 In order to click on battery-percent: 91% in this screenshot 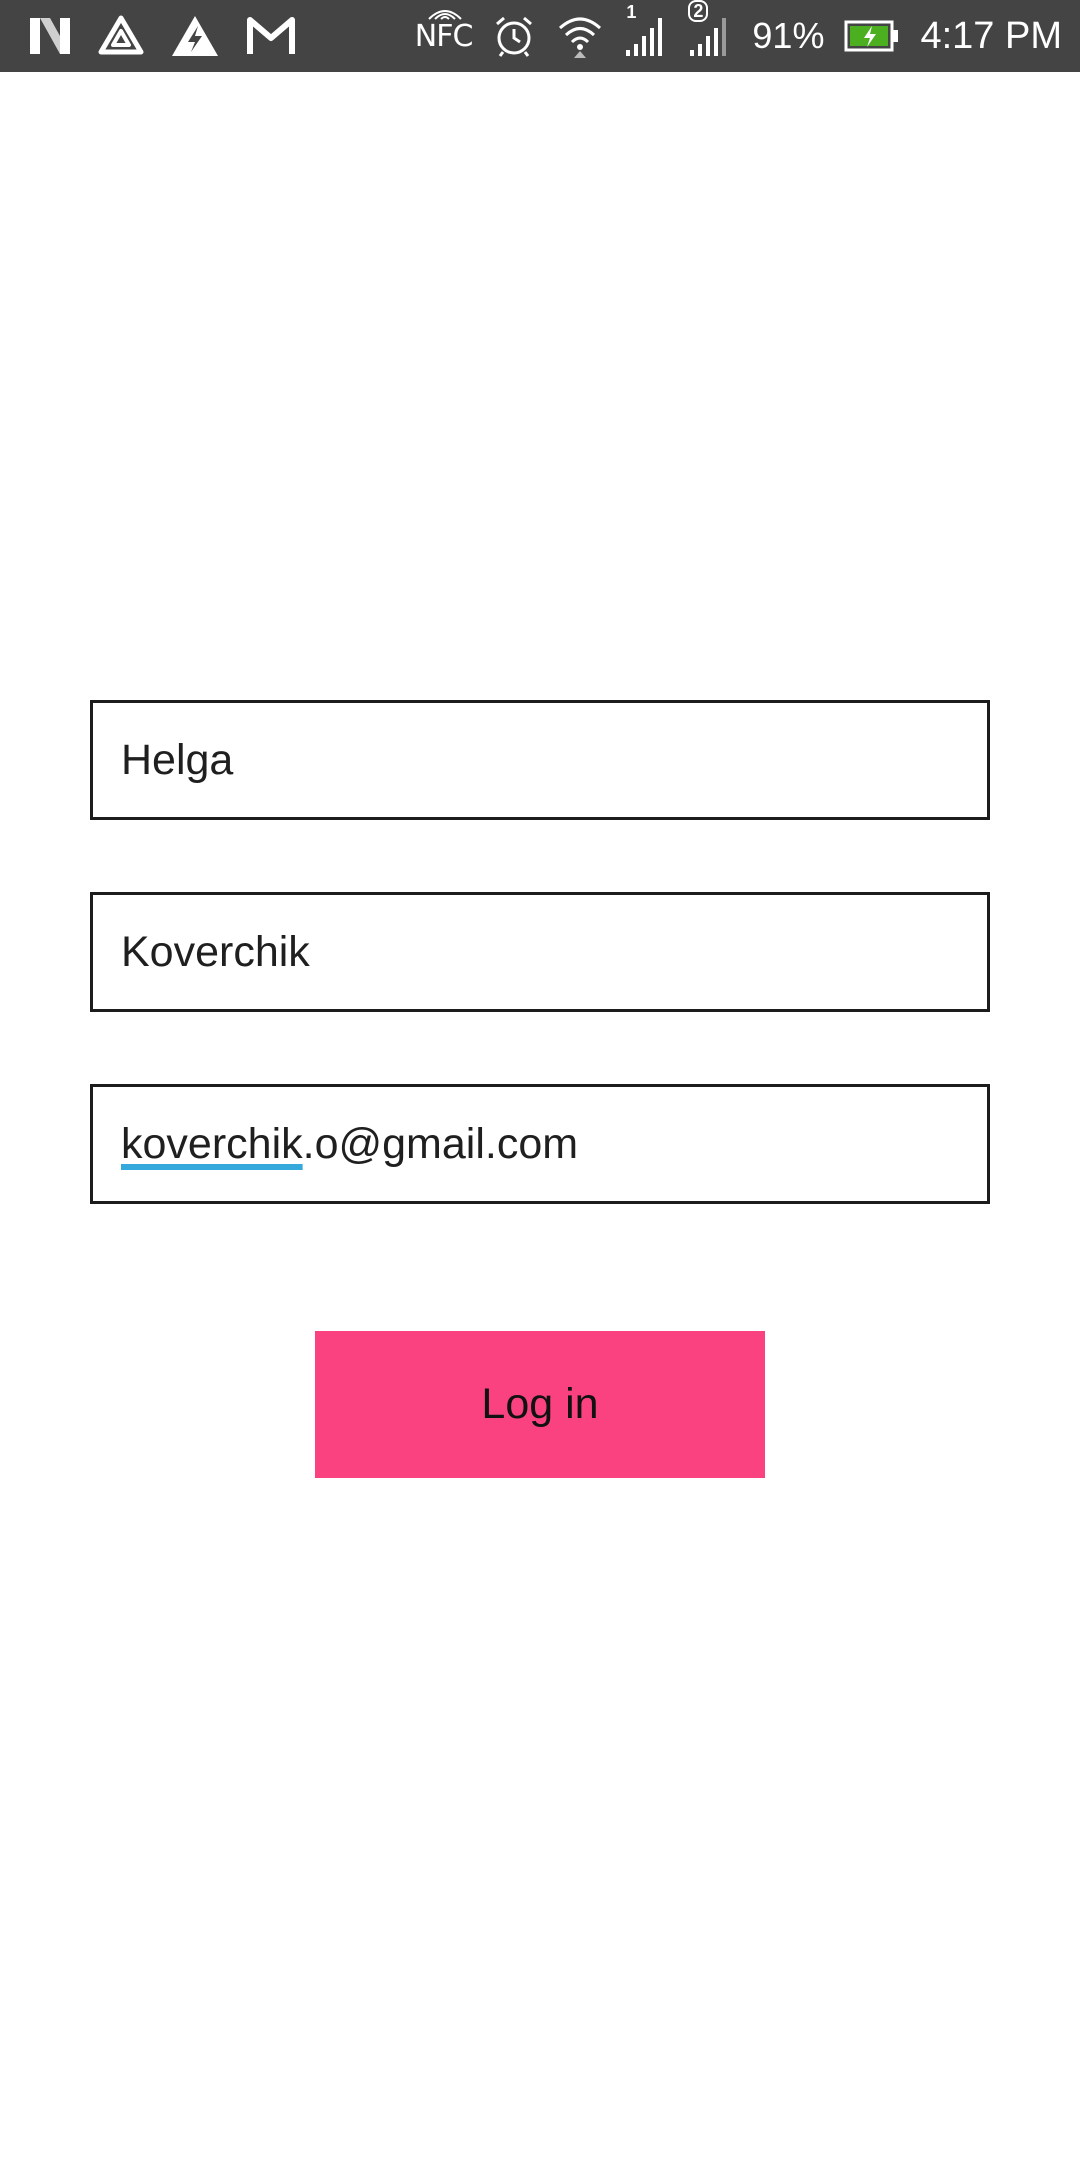, I will do `click(788, 35)`.